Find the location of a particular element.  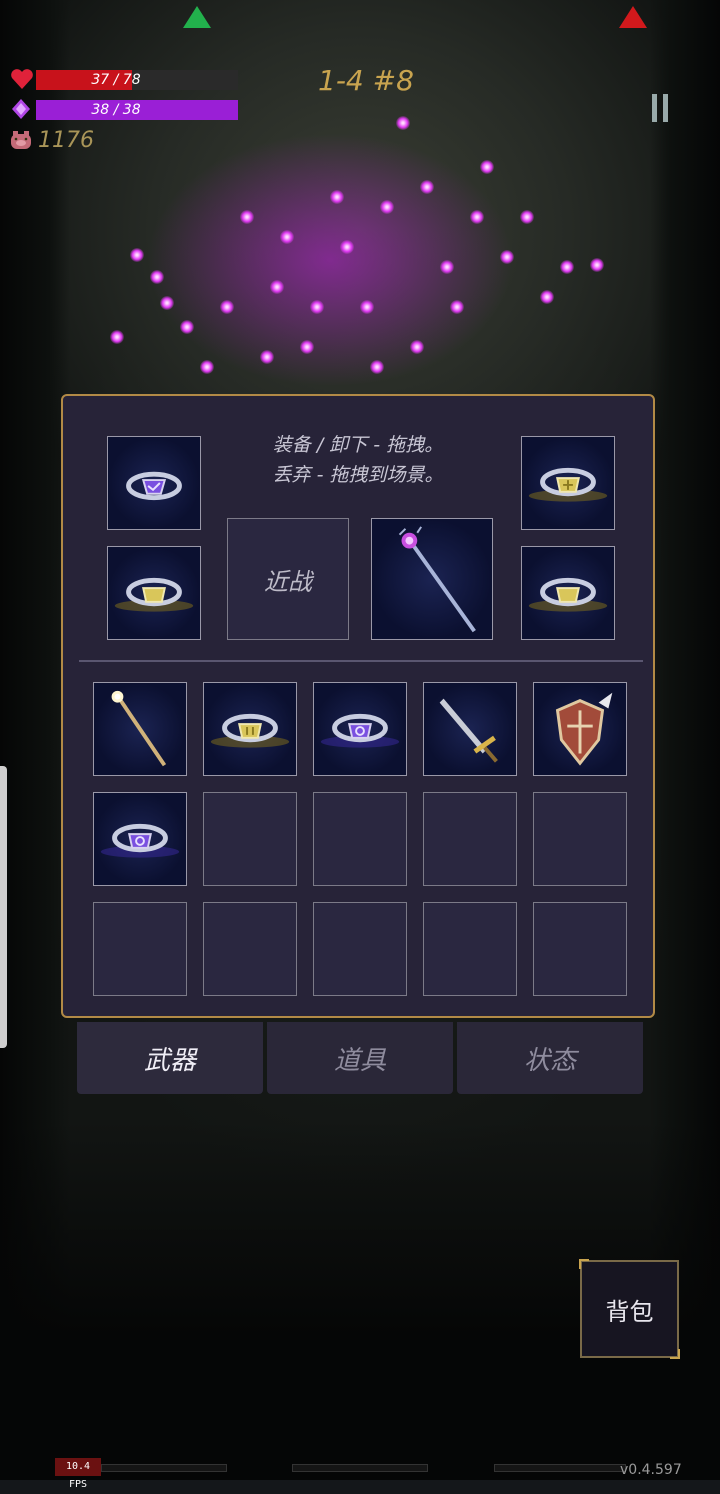

green-marker-icon is located at coordinates (197, 17).